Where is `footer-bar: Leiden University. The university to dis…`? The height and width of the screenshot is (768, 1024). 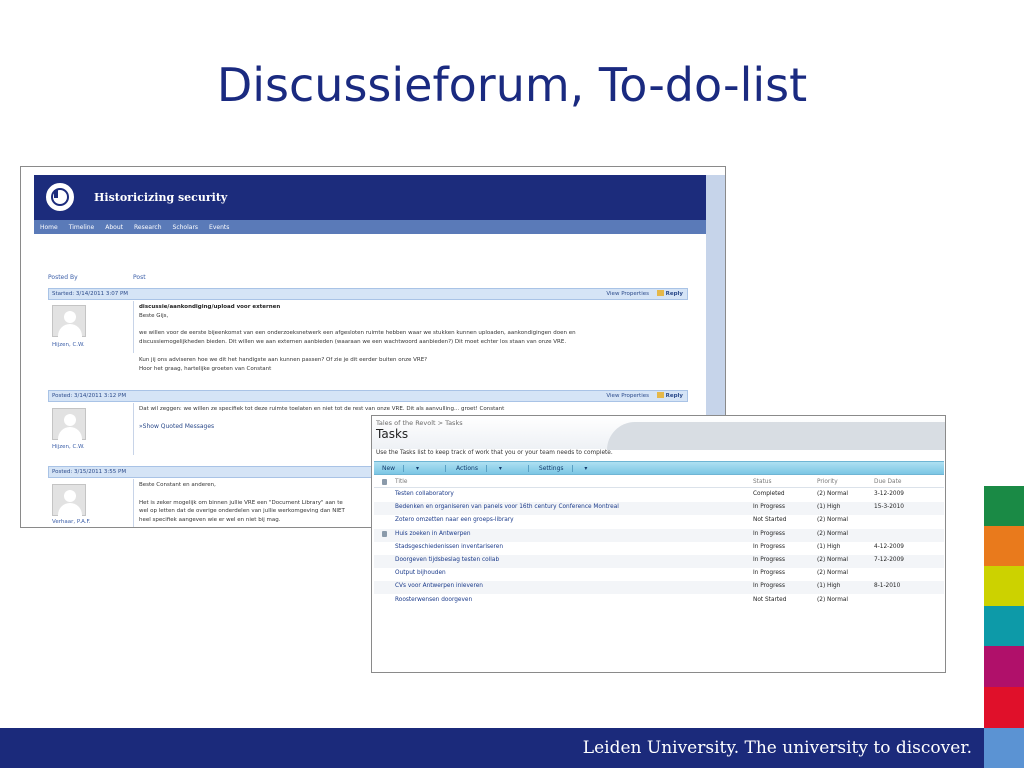 footer-bar: Leiden University. The university to dis… is located at coordinates (492, 748).